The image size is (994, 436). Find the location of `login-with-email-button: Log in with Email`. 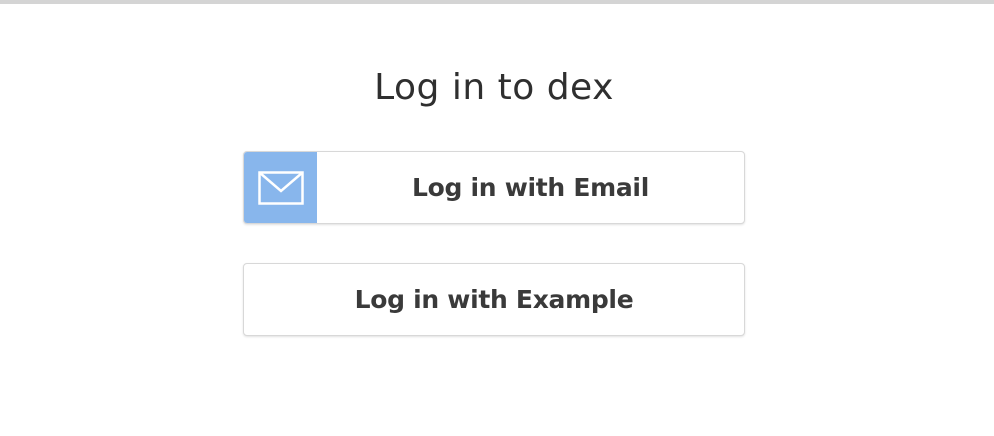

login-with-email-button: Log in with Email is located at coordinates (494, 187).